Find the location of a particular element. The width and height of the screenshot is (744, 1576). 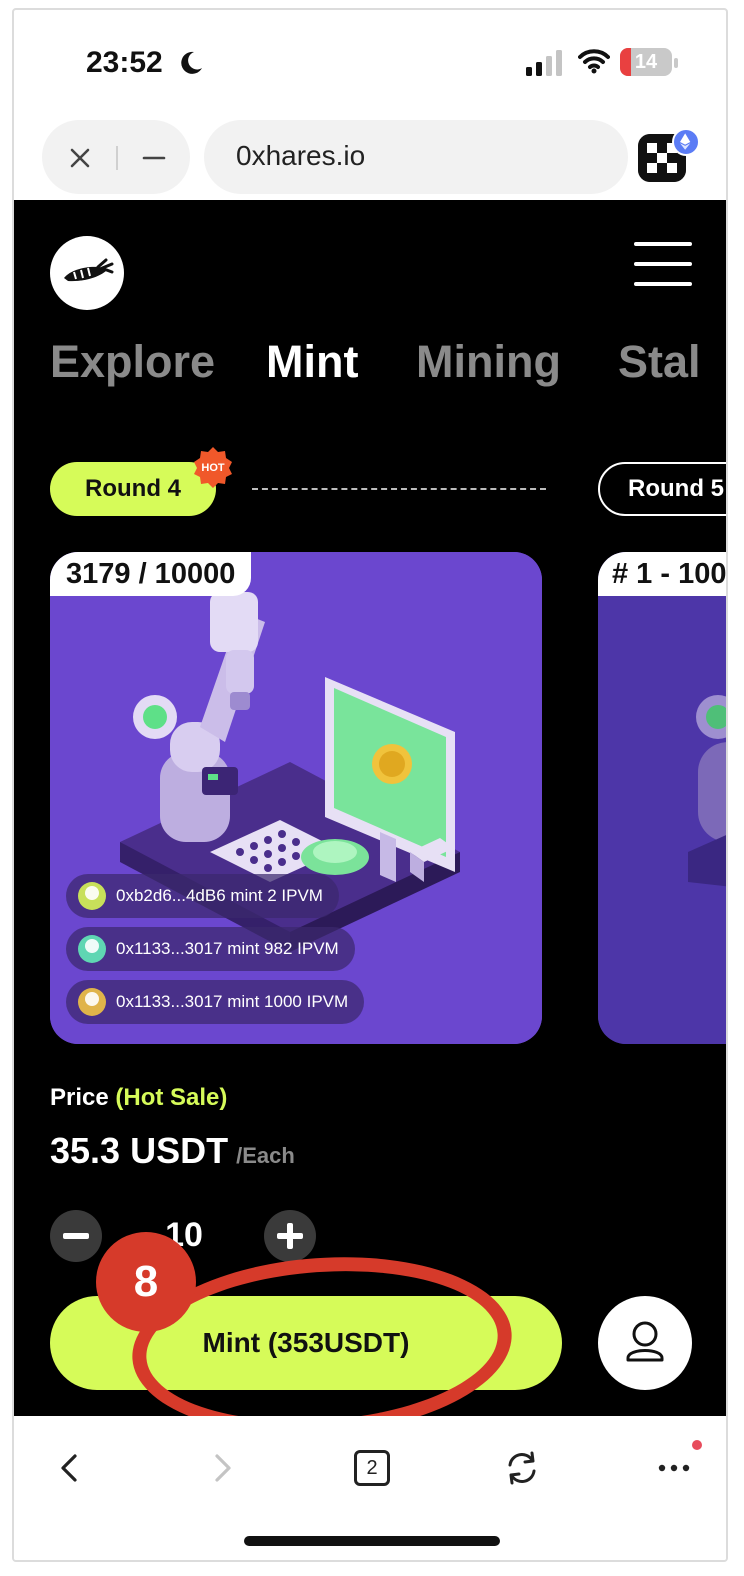

forward-icon is located at coordinates (222, 1468).